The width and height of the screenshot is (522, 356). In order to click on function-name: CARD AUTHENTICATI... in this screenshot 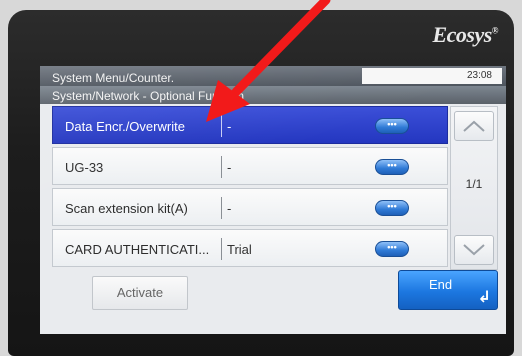, I will do `click(137, 249)`.